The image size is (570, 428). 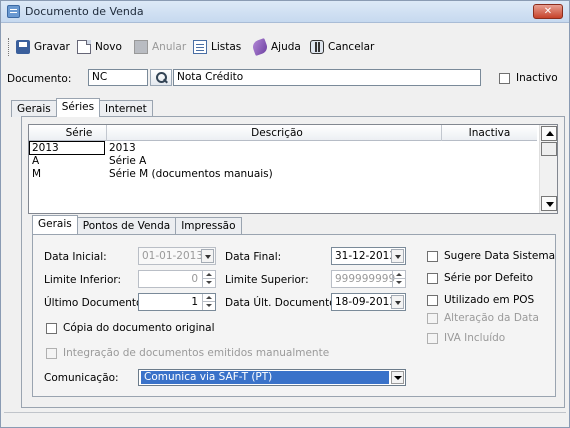 I want to click on scroll-thumb, so click(x=549, y=149).